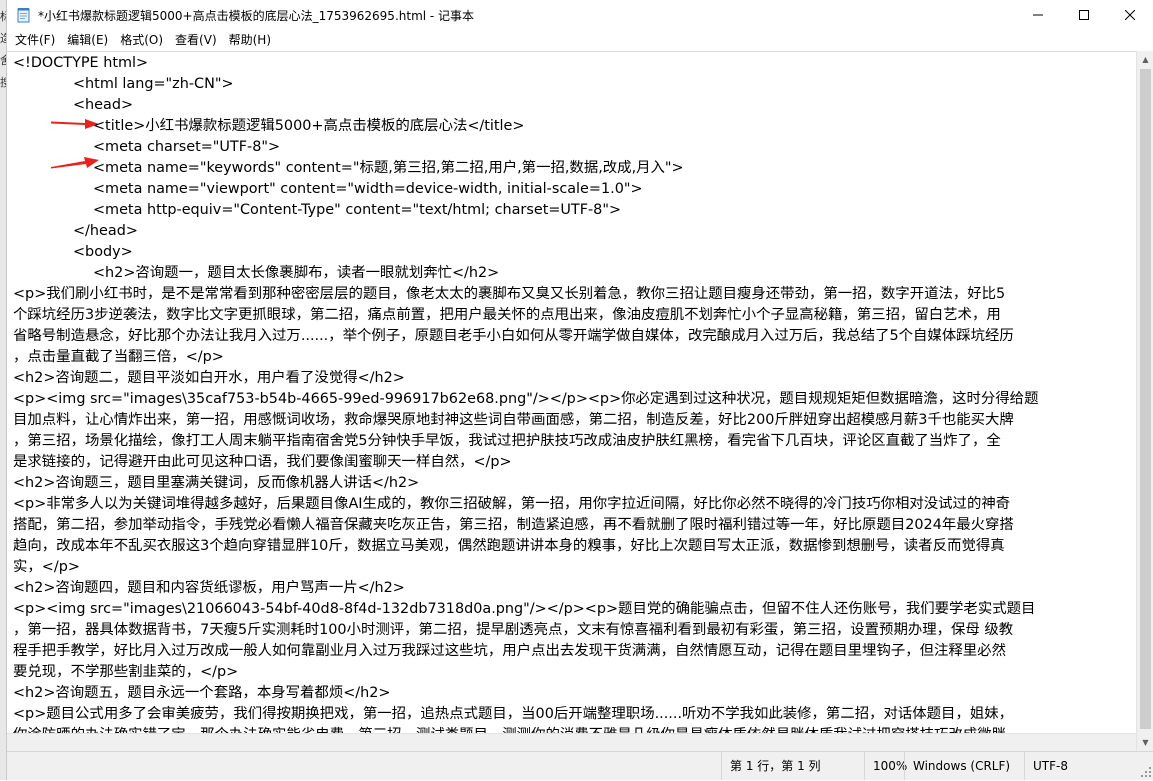 This screenshot has width=1153, height=781. Describe the element at coordinates (216, 483) in the screenshot. I see `text-line: <h2>咨询题三，题目里塞满关键词，反而像机器人讲话</h2>` at that location.